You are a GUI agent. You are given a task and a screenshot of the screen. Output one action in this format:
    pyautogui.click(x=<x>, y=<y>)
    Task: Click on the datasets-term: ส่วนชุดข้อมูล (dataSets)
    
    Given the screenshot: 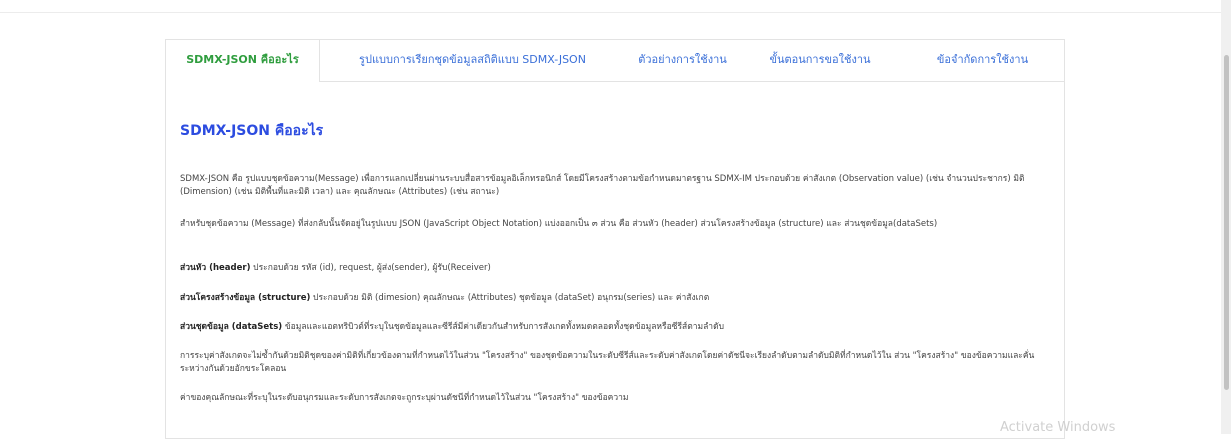 What is the action you would take?
    pyautogui.click(x=231, y=327)
    